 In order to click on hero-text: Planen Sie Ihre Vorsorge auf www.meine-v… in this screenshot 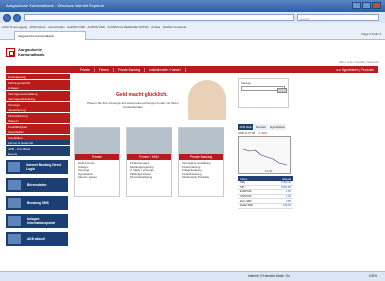, I will do `click(133, 105)`.